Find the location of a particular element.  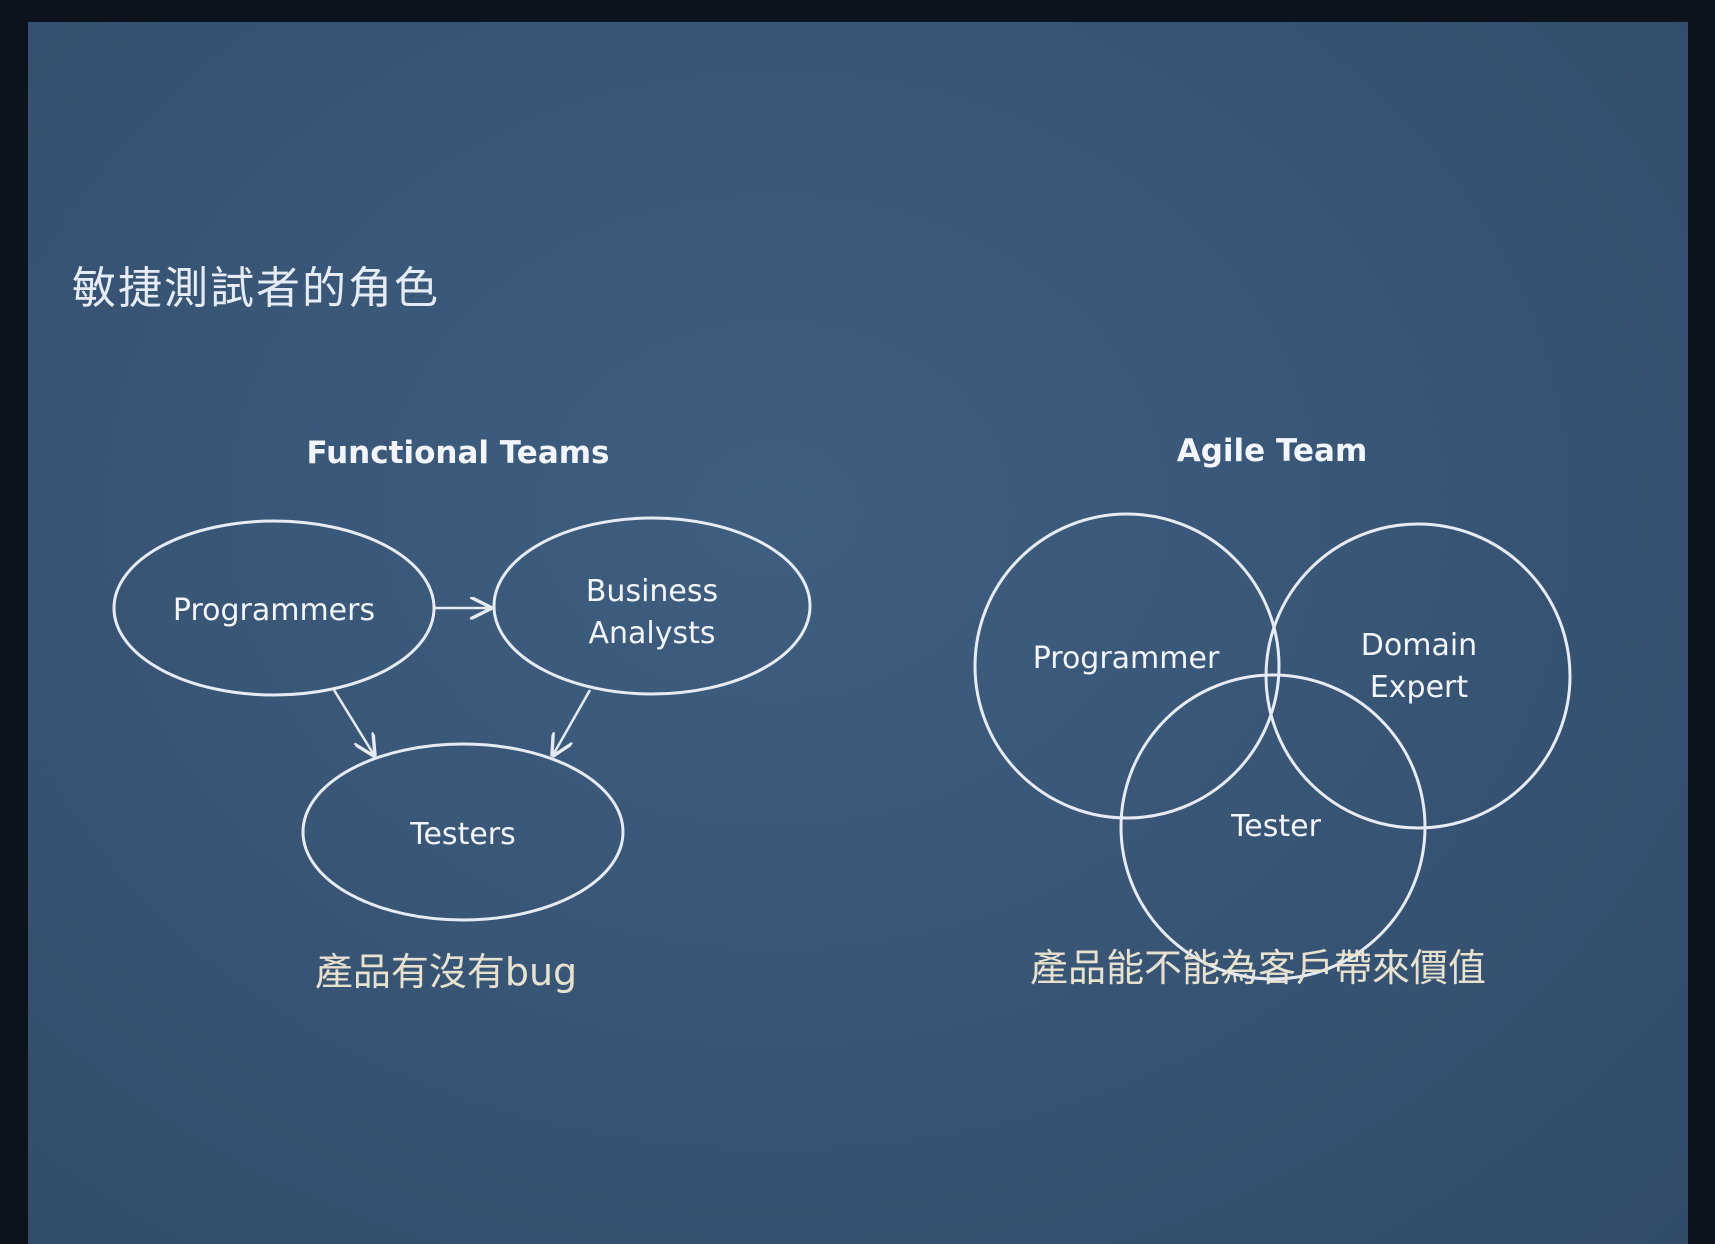

domain-expert-label-line1: Domain is located at coordinates (1419, 645).